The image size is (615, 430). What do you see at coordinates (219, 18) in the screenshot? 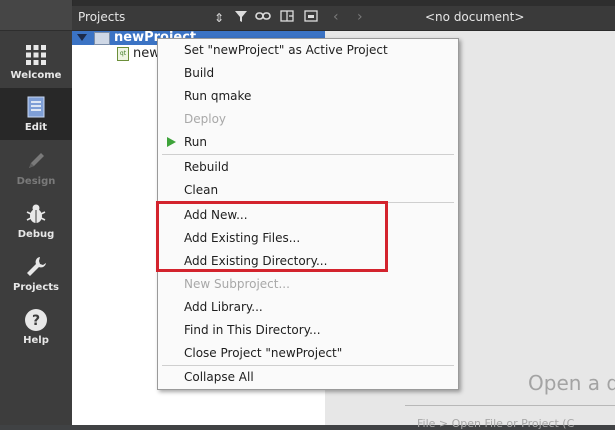
I see `sort-updown-icon: ⇕` at bounding box center [219, 18].